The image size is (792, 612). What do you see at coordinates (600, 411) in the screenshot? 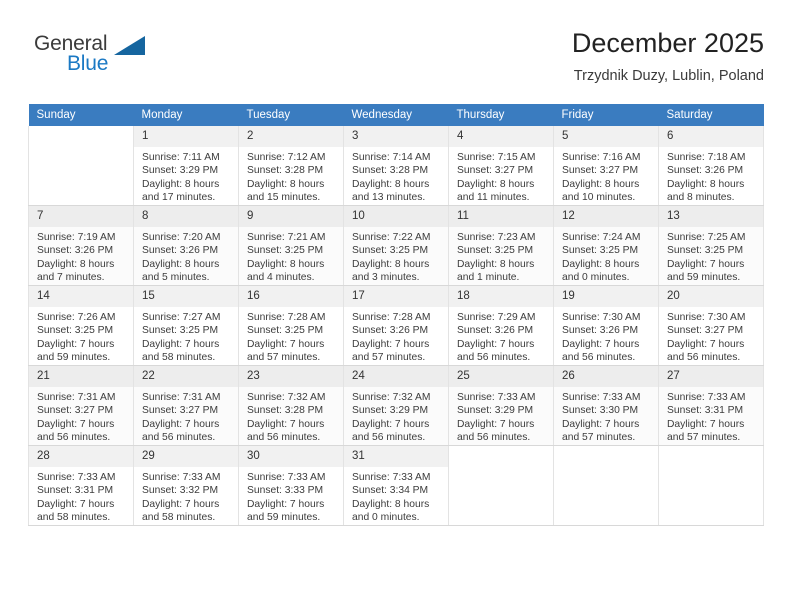
I see `sunset-text: Sunset: 3:30 PM` at bounding box center [600, 411].